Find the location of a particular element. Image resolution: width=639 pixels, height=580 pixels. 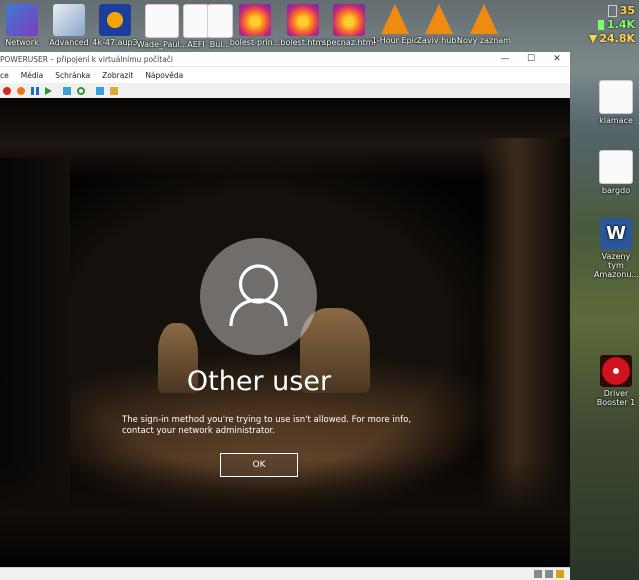

desktop-icon-label: 4k-47.aup3 is located at coordinates (115, 42).